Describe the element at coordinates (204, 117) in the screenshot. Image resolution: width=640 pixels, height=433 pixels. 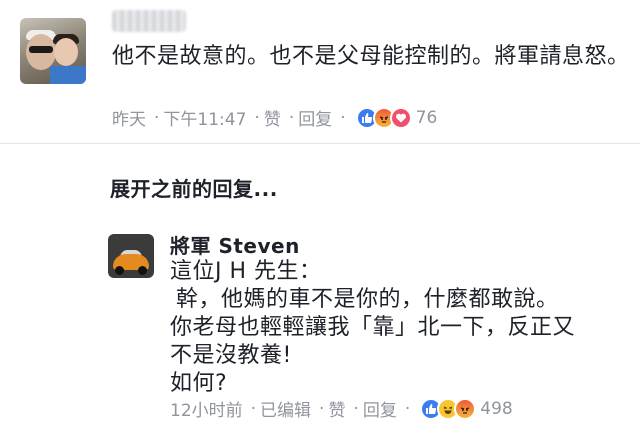
I see `timestamp-clock: 下午11:47` at that location.